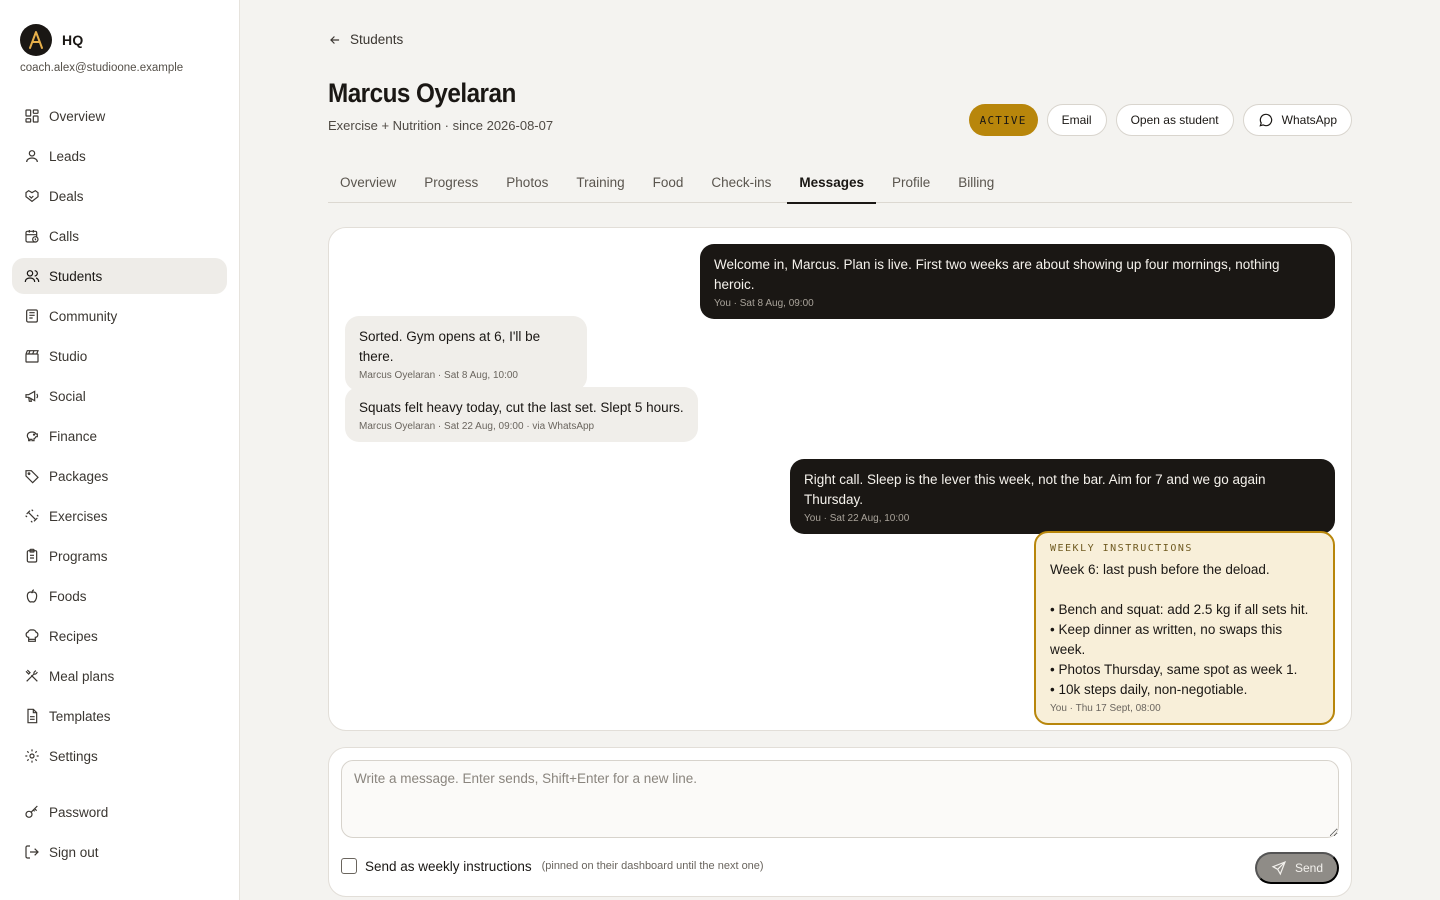 The height and width of the screenshot is (900, 1440). I want to click on brand: HQ, so click(52, 40).